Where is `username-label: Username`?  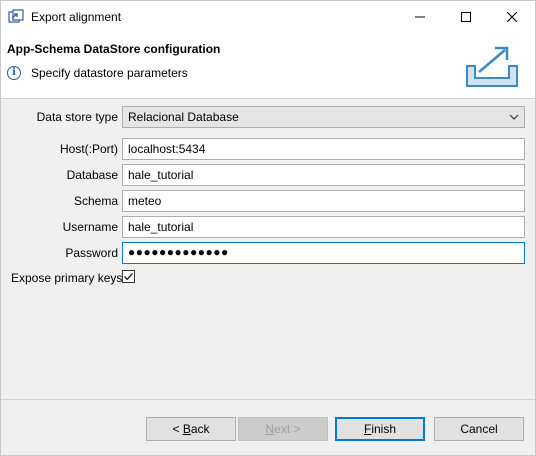
username-label: Username is located at coordinates (90, 227).